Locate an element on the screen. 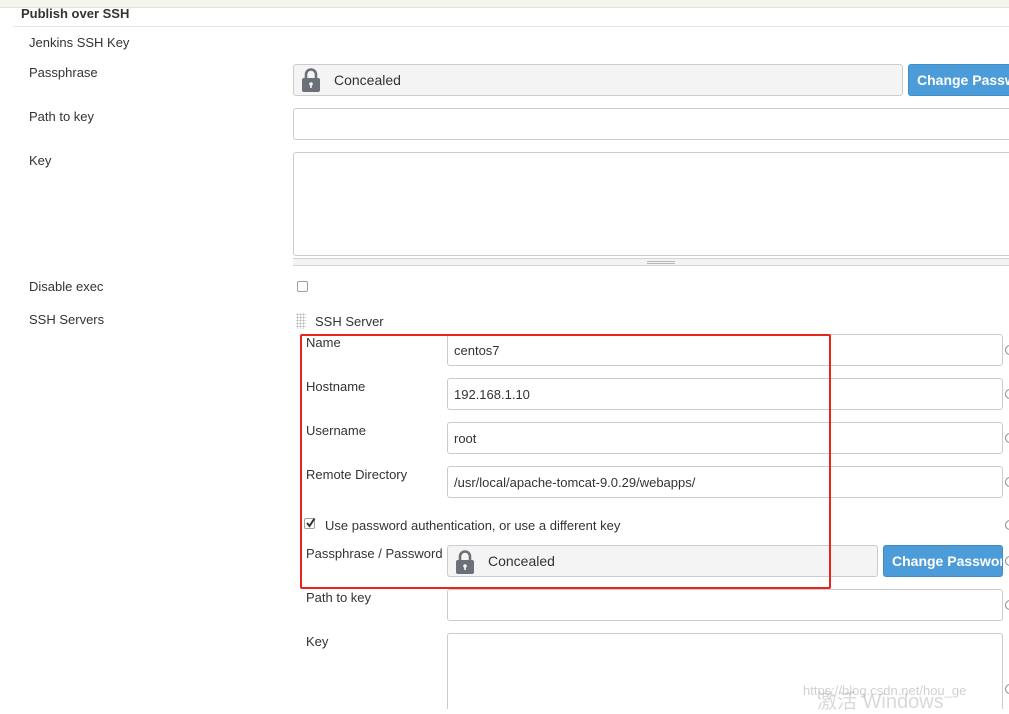  checkmark-icon is located at coordinates (311, 522).